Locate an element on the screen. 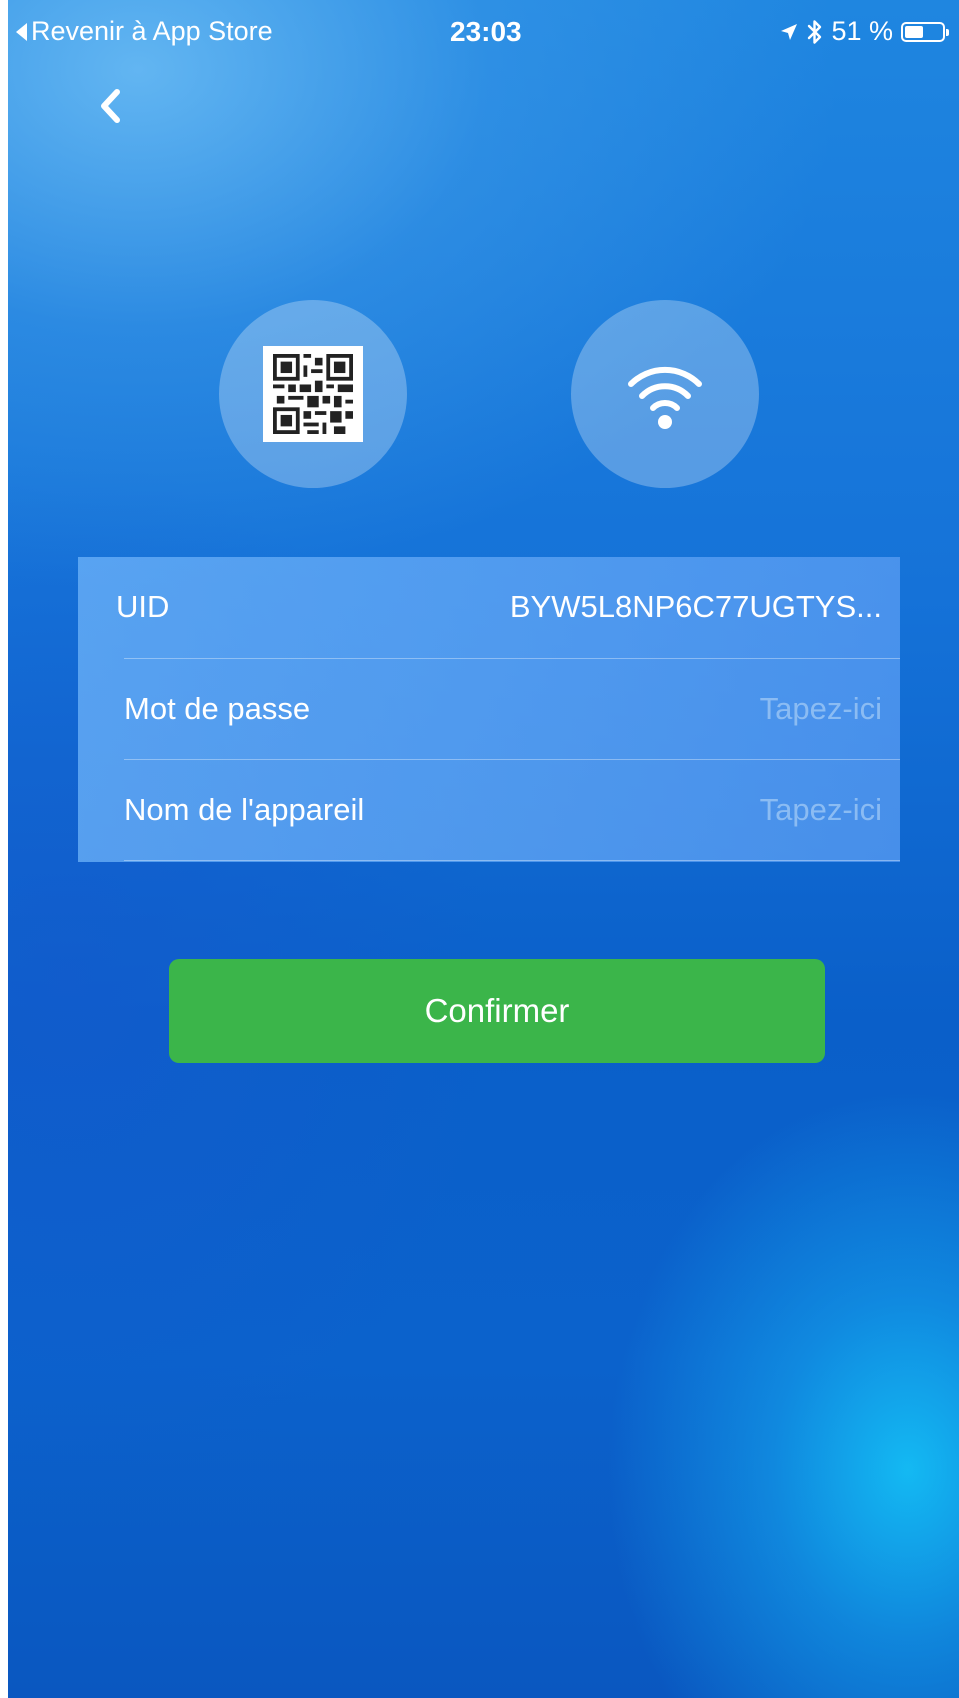  back-triangle-icon is located at coordinates (21, 31).